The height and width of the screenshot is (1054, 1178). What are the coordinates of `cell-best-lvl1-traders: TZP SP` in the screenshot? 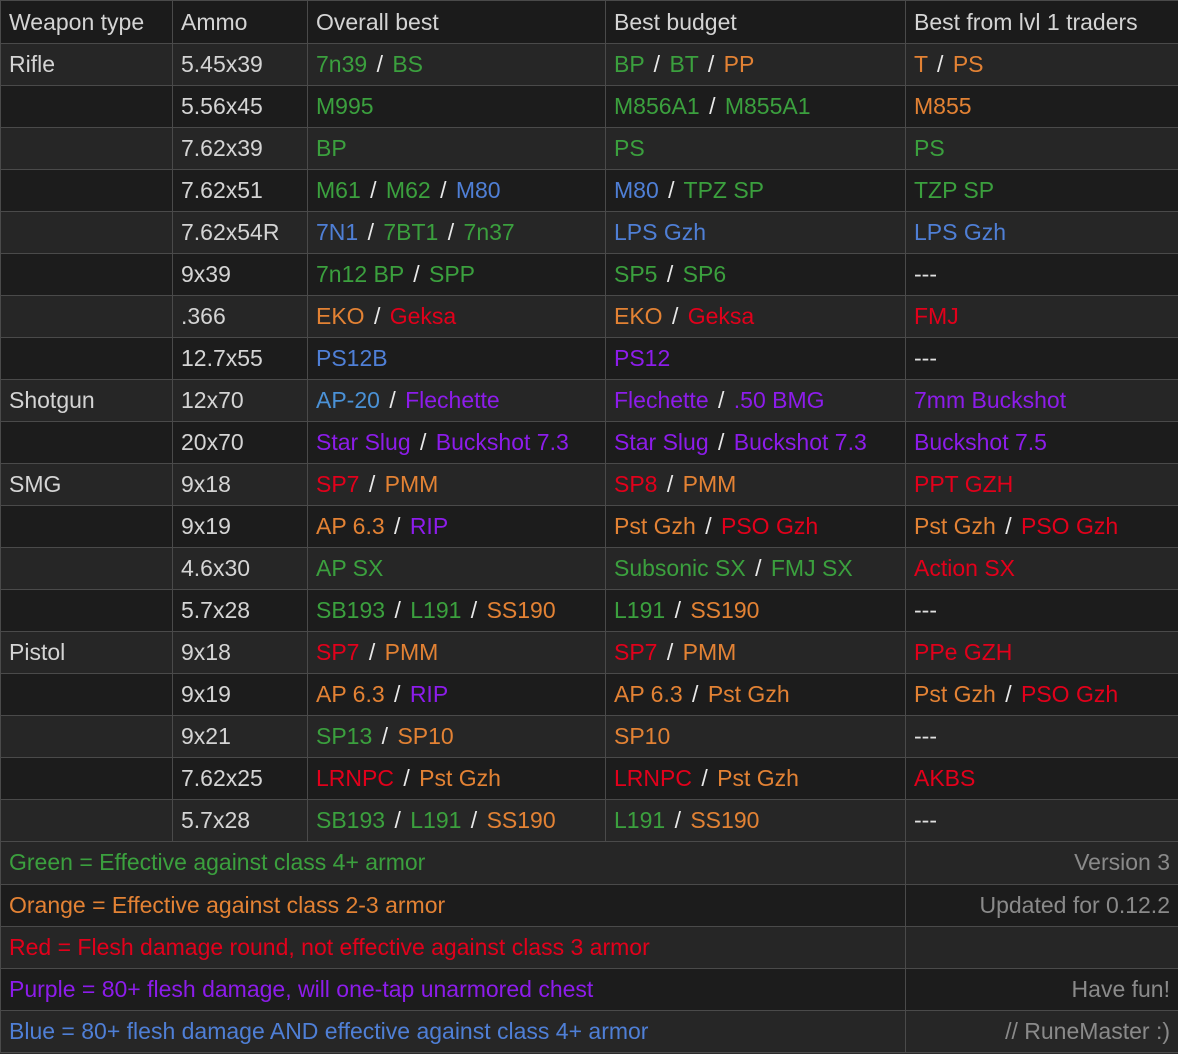 It's located at (1041, 190).